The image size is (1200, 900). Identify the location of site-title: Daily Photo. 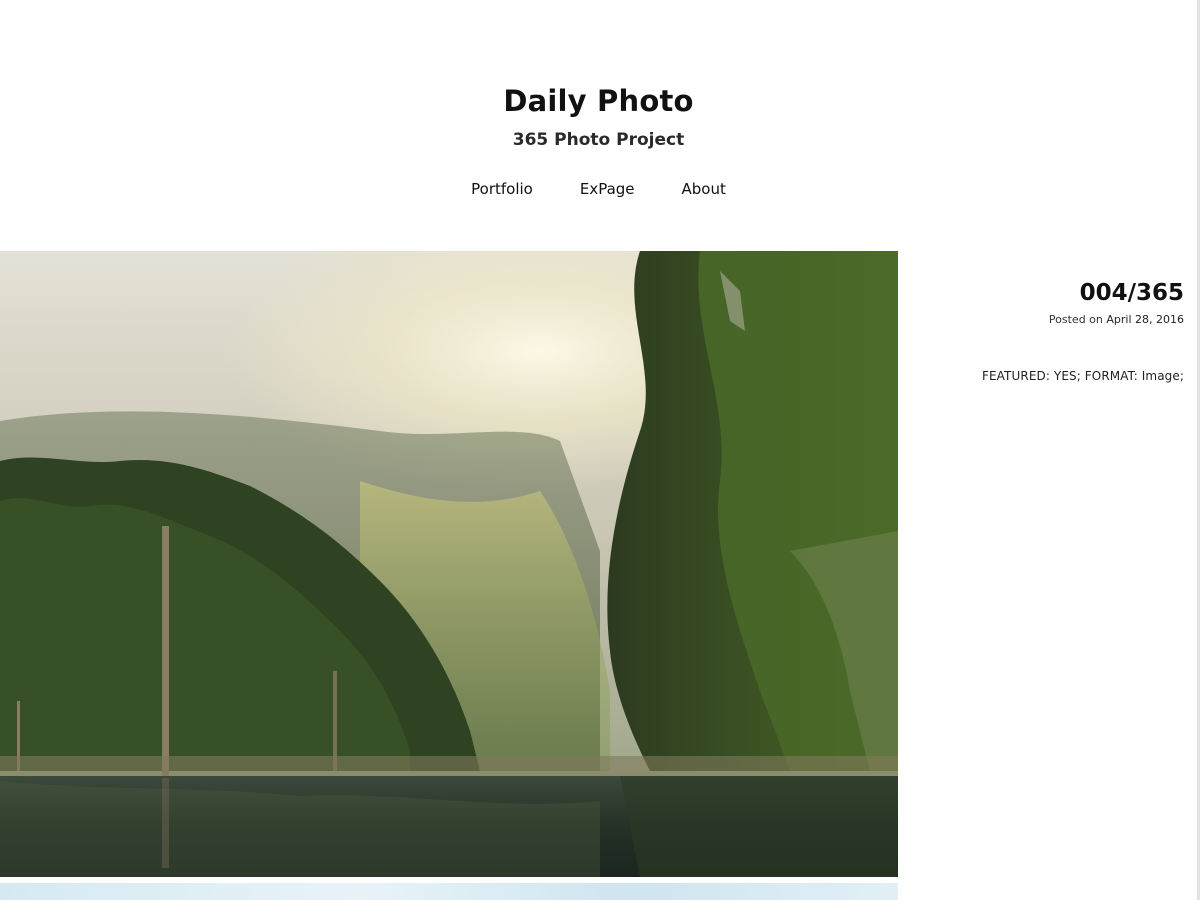
(598, 101).